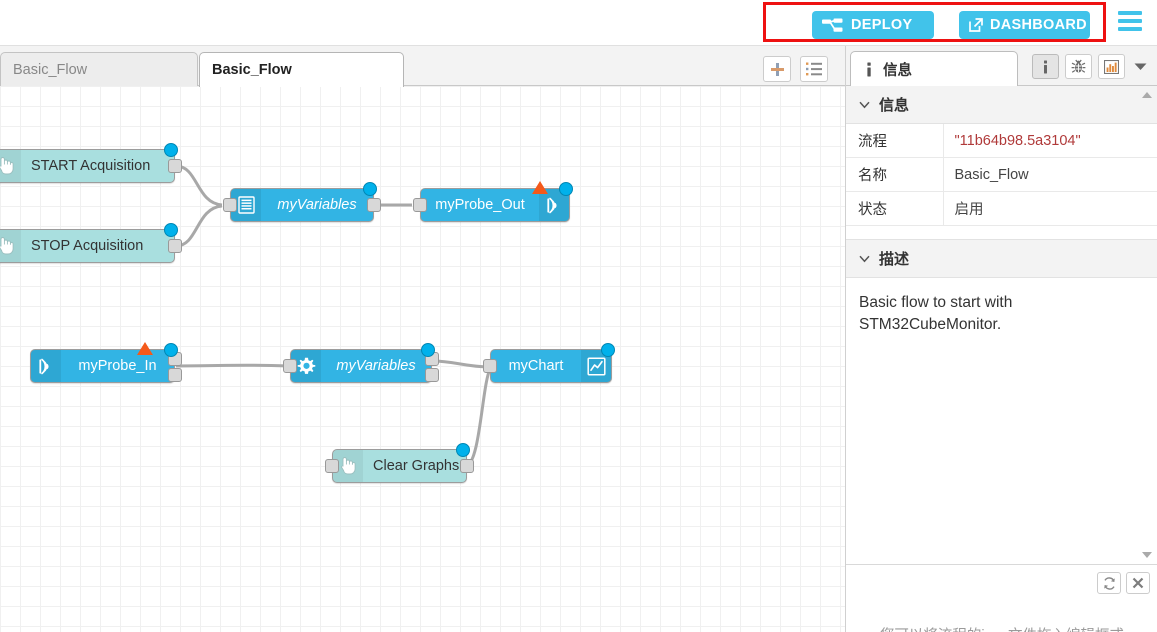  What do you see at coordinates (301, 69) in the screenshot?
I see `flow-tab-2: Basic_Flow` at bounding box center [301, 69].